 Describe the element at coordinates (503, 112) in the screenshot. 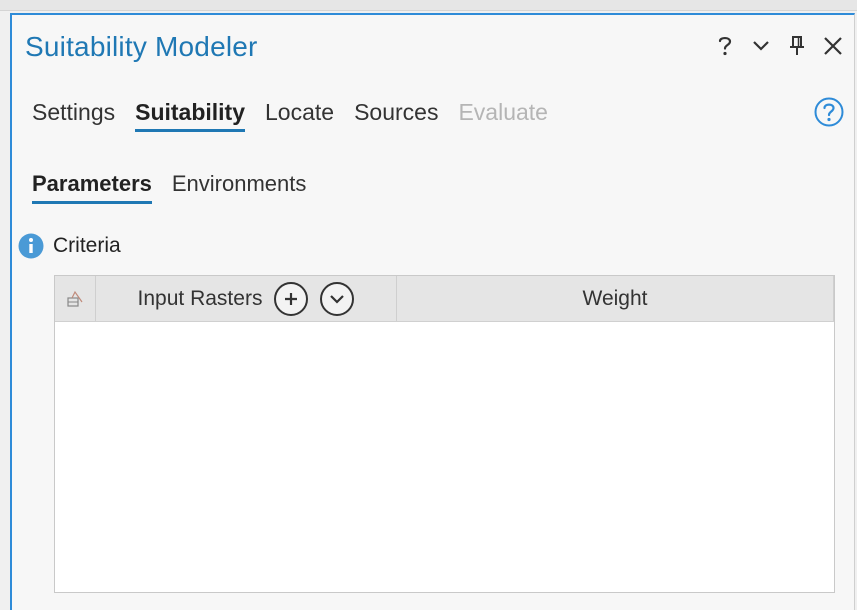

I see `tab-evaluate: Evaluate` at that location.